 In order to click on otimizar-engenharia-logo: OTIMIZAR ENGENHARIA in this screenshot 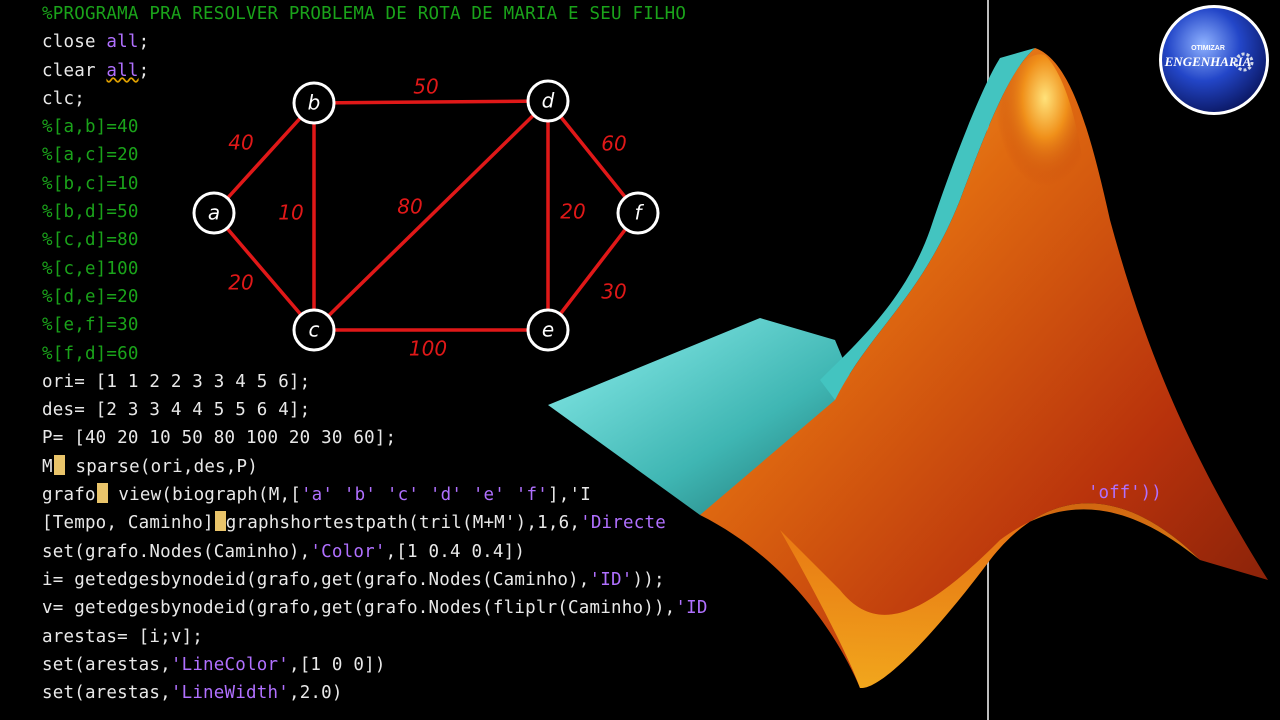, I will do `click(1214, 60)`.